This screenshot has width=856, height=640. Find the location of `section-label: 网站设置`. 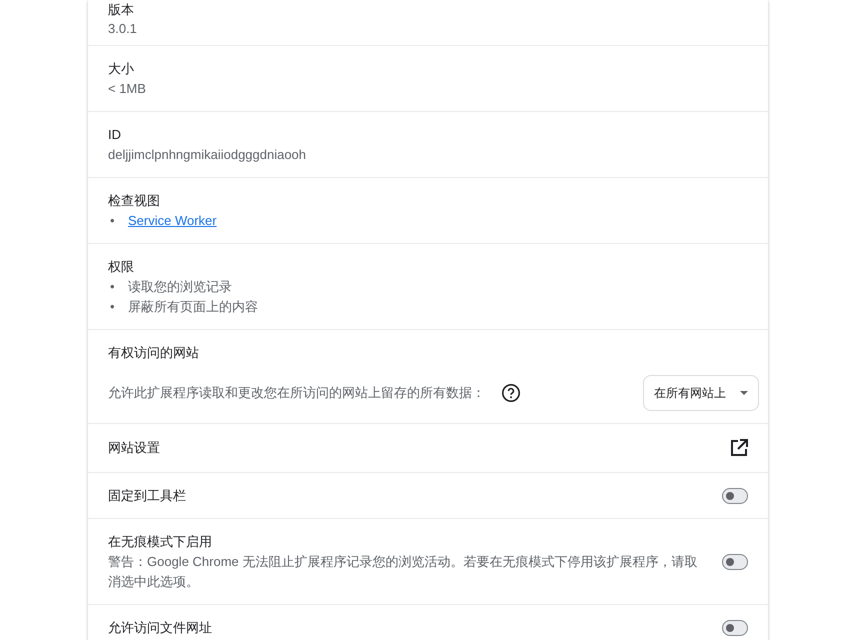

section-label: 网站设置 is located at coordinates (134, 448).